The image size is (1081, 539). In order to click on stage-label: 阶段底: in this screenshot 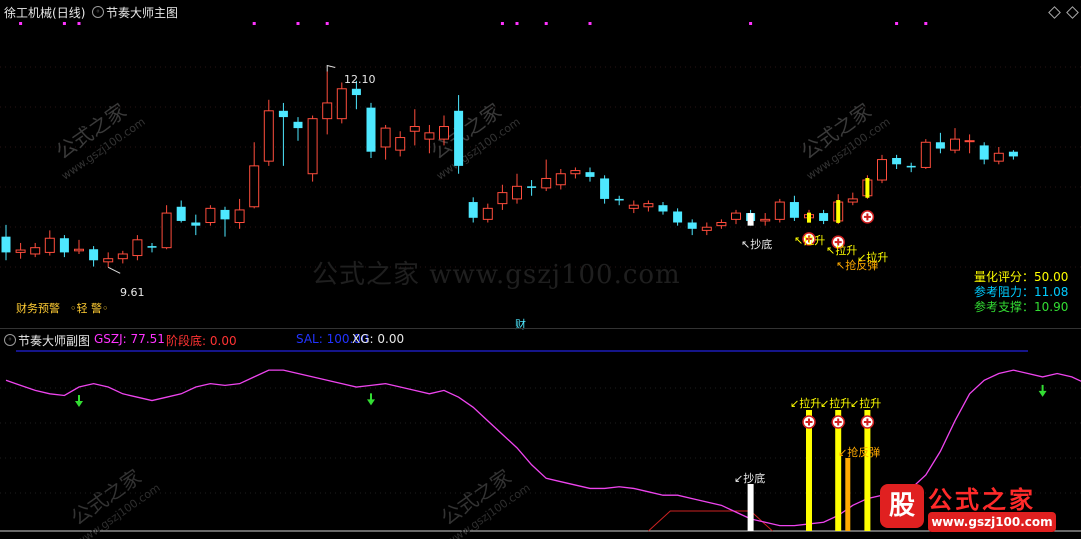, I will do `click(186, 341)`.